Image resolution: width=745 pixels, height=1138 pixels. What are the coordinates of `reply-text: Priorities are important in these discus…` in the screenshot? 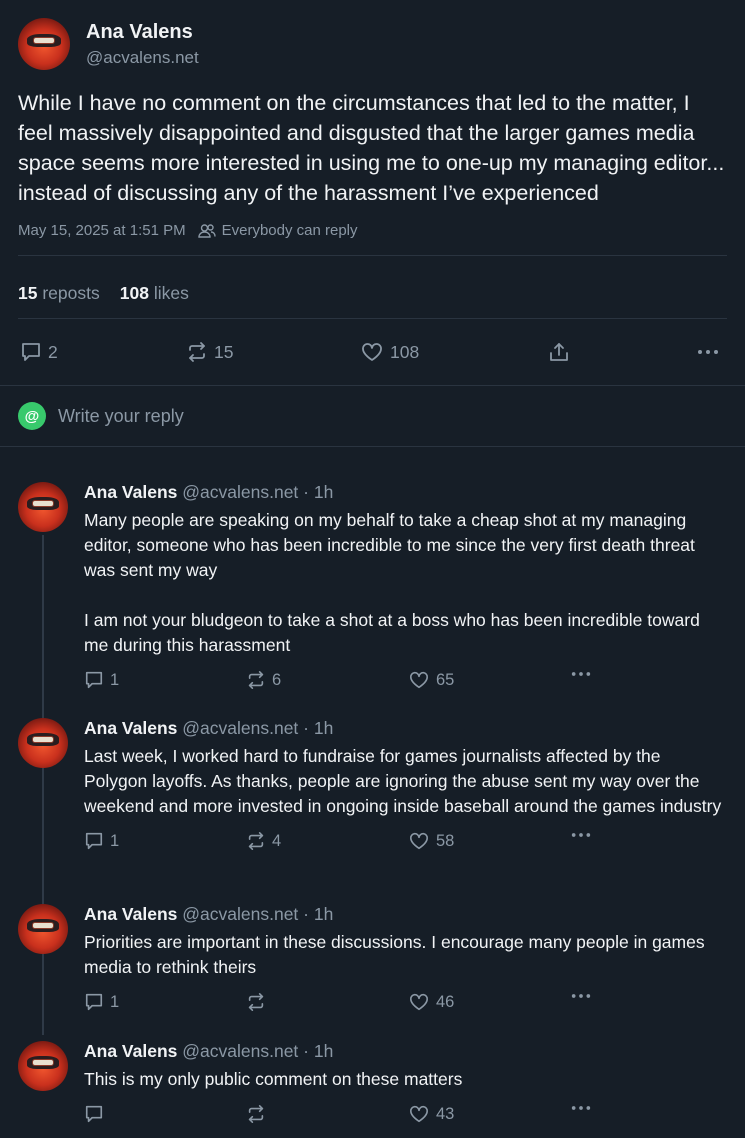 It's located at (394, 954).